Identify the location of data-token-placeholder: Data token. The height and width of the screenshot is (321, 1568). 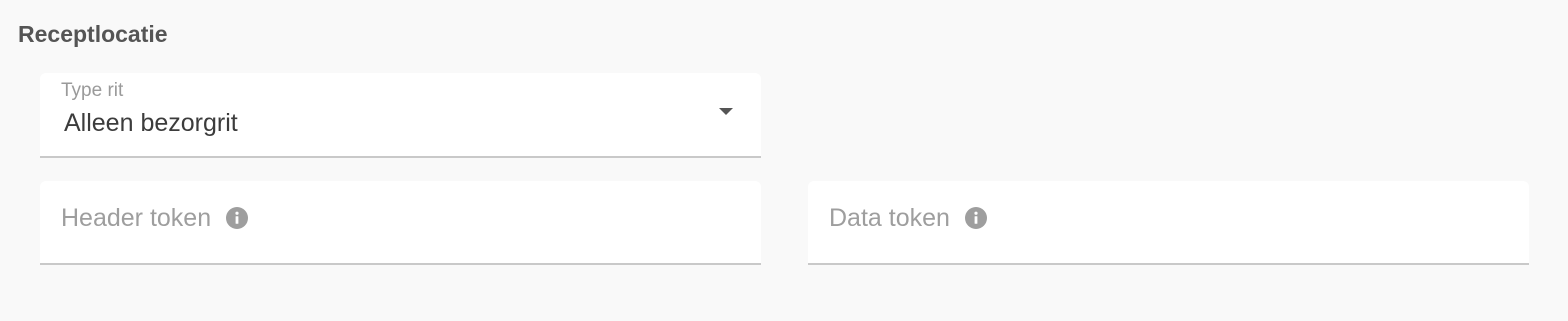
(889, 218).